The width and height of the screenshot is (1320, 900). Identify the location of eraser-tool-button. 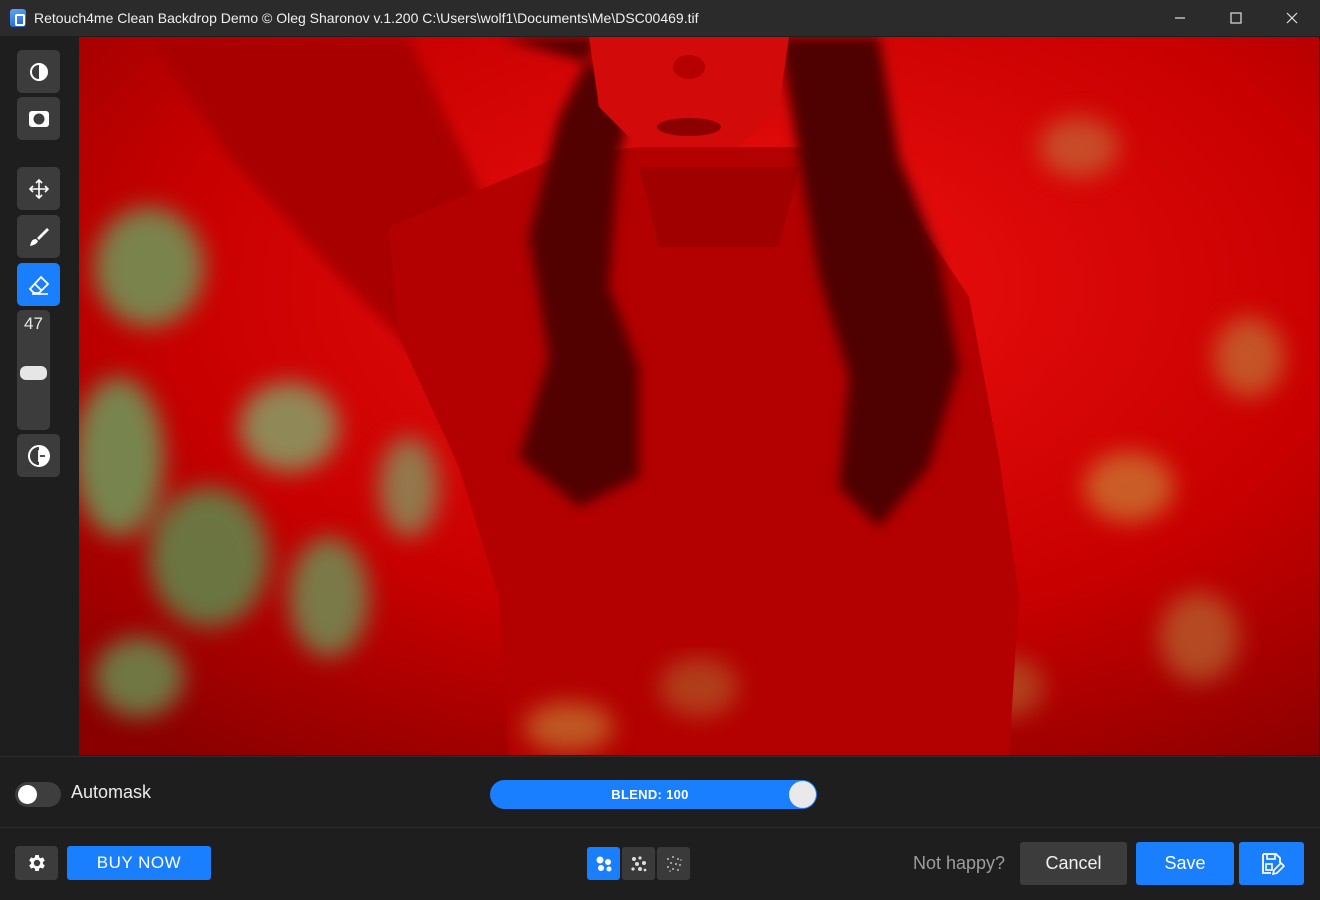
(38, 284).